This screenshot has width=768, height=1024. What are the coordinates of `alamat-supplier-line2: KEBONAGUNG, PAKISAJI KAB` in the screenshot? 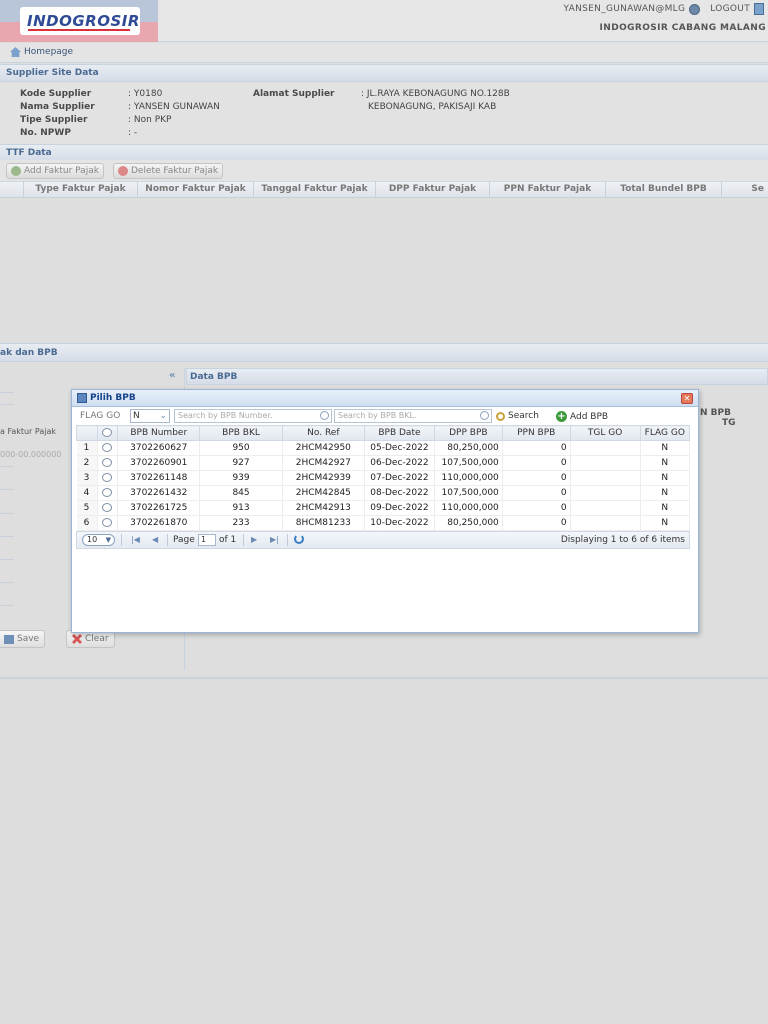 It's located at (432, 107).